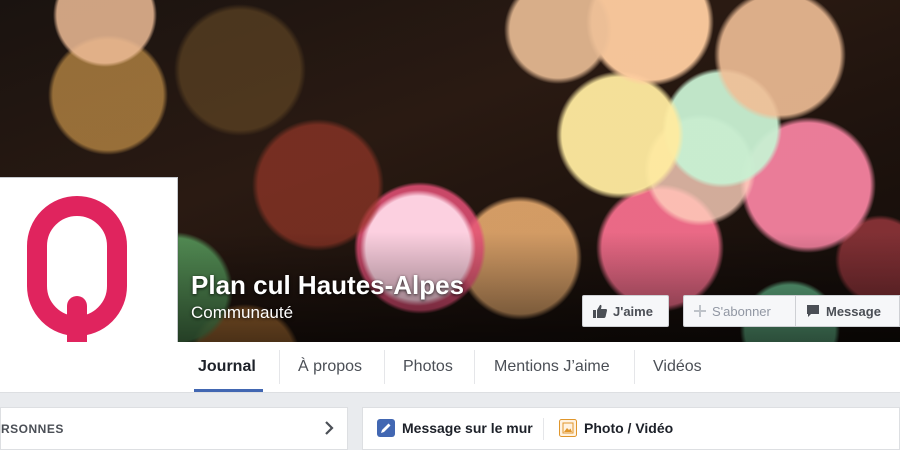  What do you see at coordinates (242, 313) in the screenshot?
I see `page-category: Communauté` at bounding box center [242, 313].